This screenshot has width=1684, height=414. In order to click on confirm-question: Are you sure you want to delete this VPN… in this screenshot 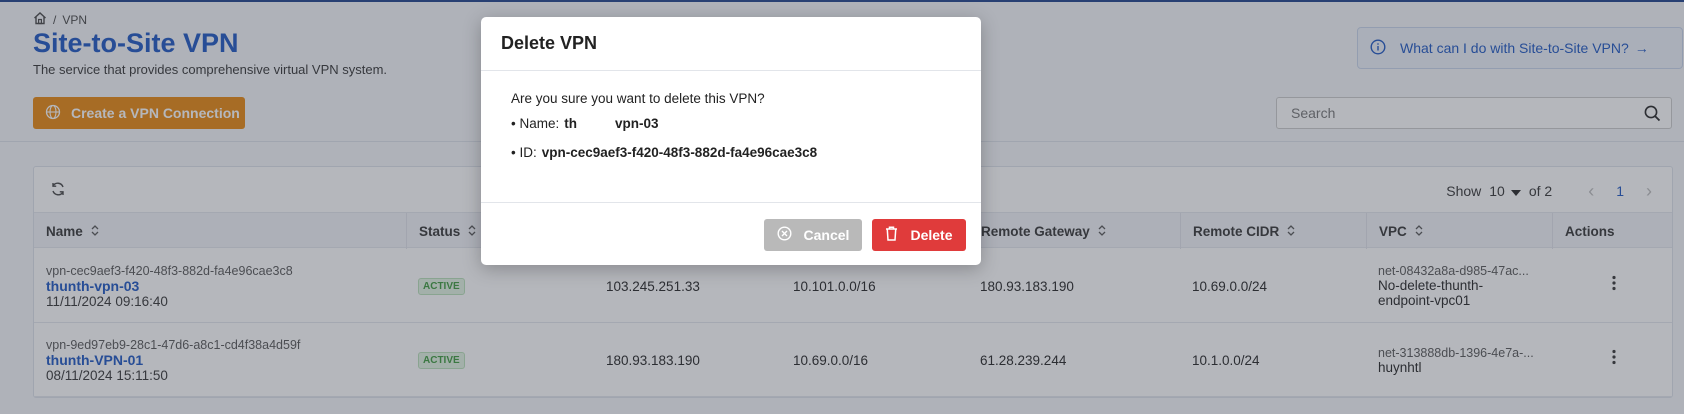, I will do `click(638, 98)`.